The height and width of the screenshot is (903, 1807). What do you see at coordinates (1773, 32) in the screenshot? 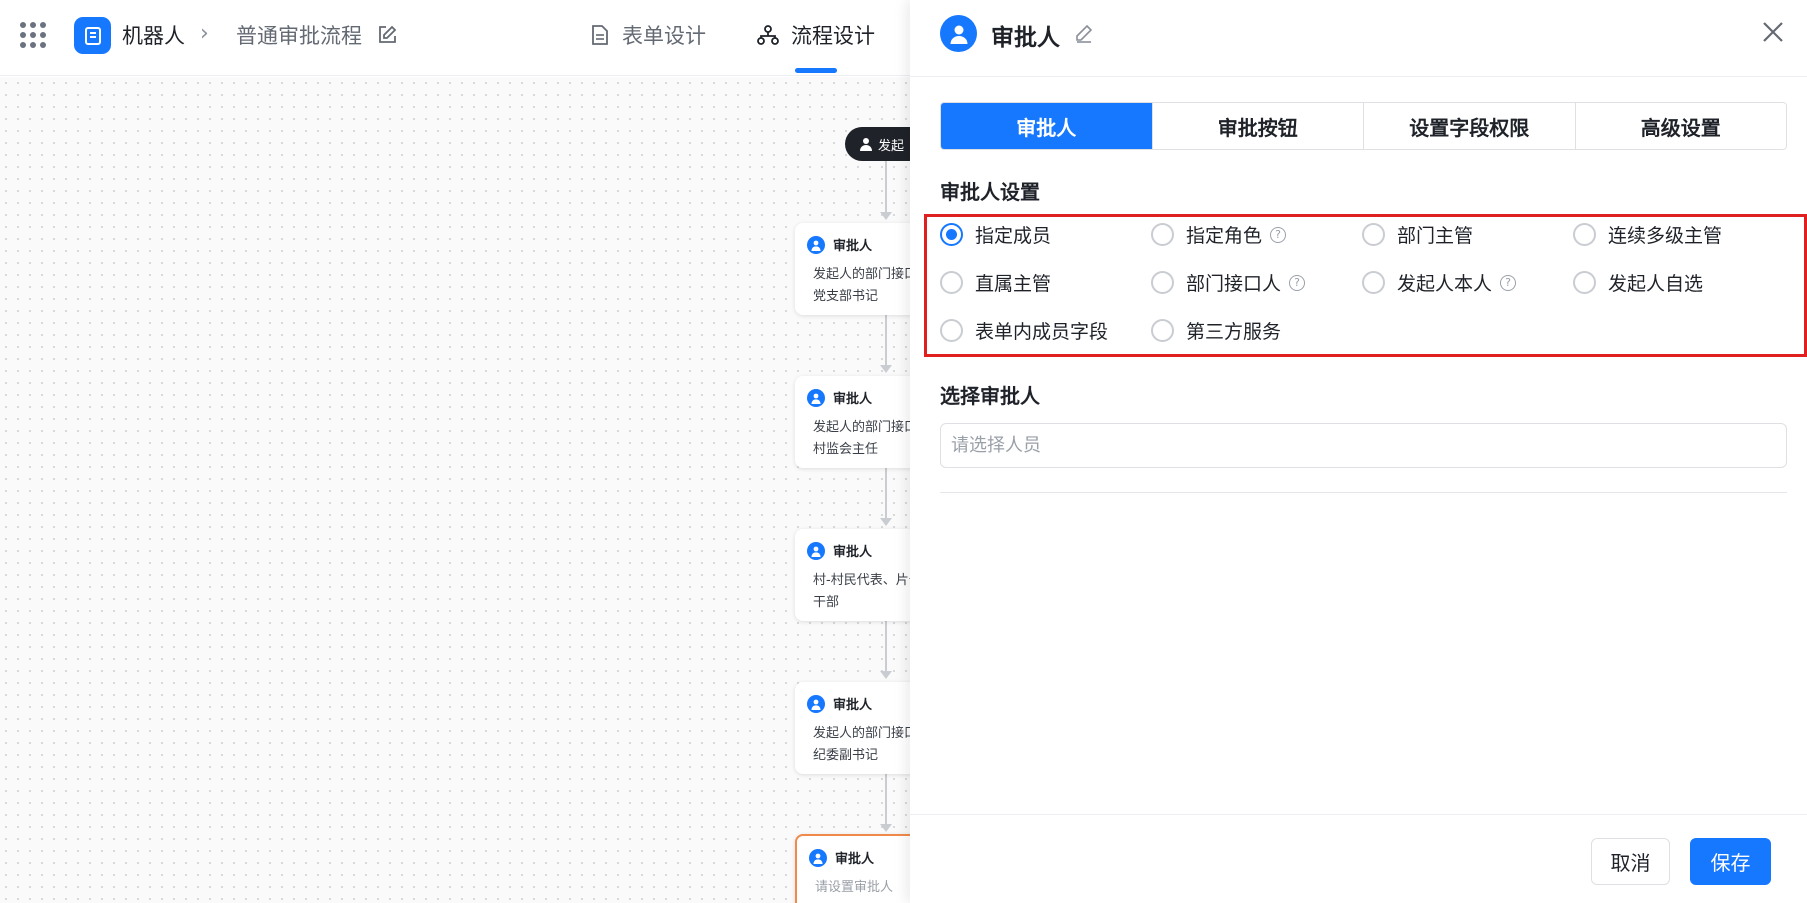
I see `close-icon` at bounding box center [1773, 32].